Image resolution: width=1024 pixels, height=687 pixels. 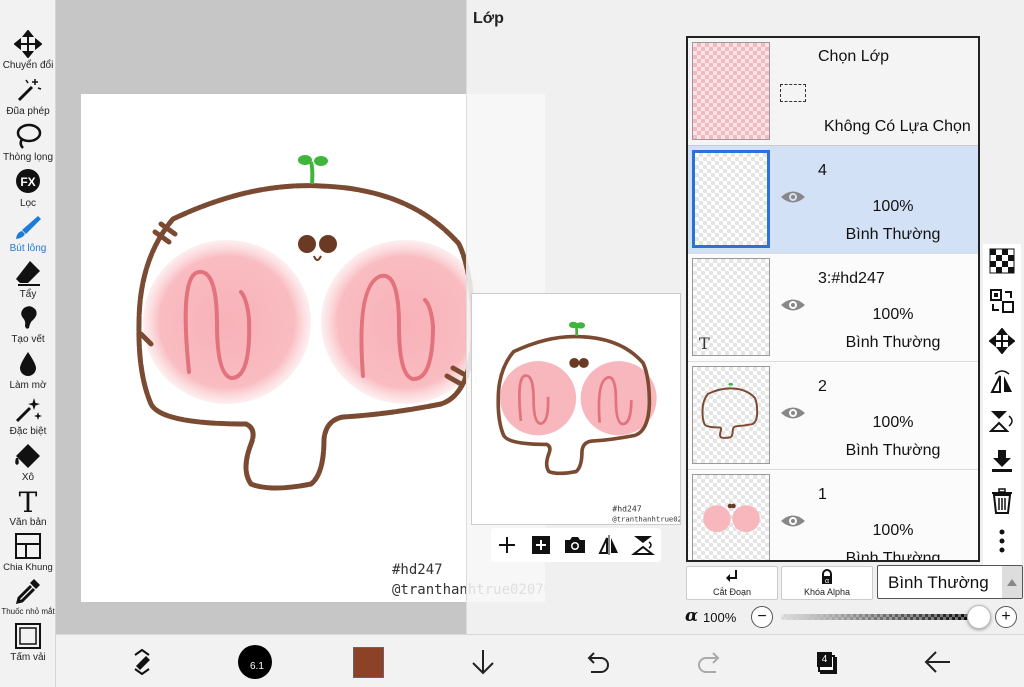 I want to click on move-layer-icon, so click(x=1002, y=341).